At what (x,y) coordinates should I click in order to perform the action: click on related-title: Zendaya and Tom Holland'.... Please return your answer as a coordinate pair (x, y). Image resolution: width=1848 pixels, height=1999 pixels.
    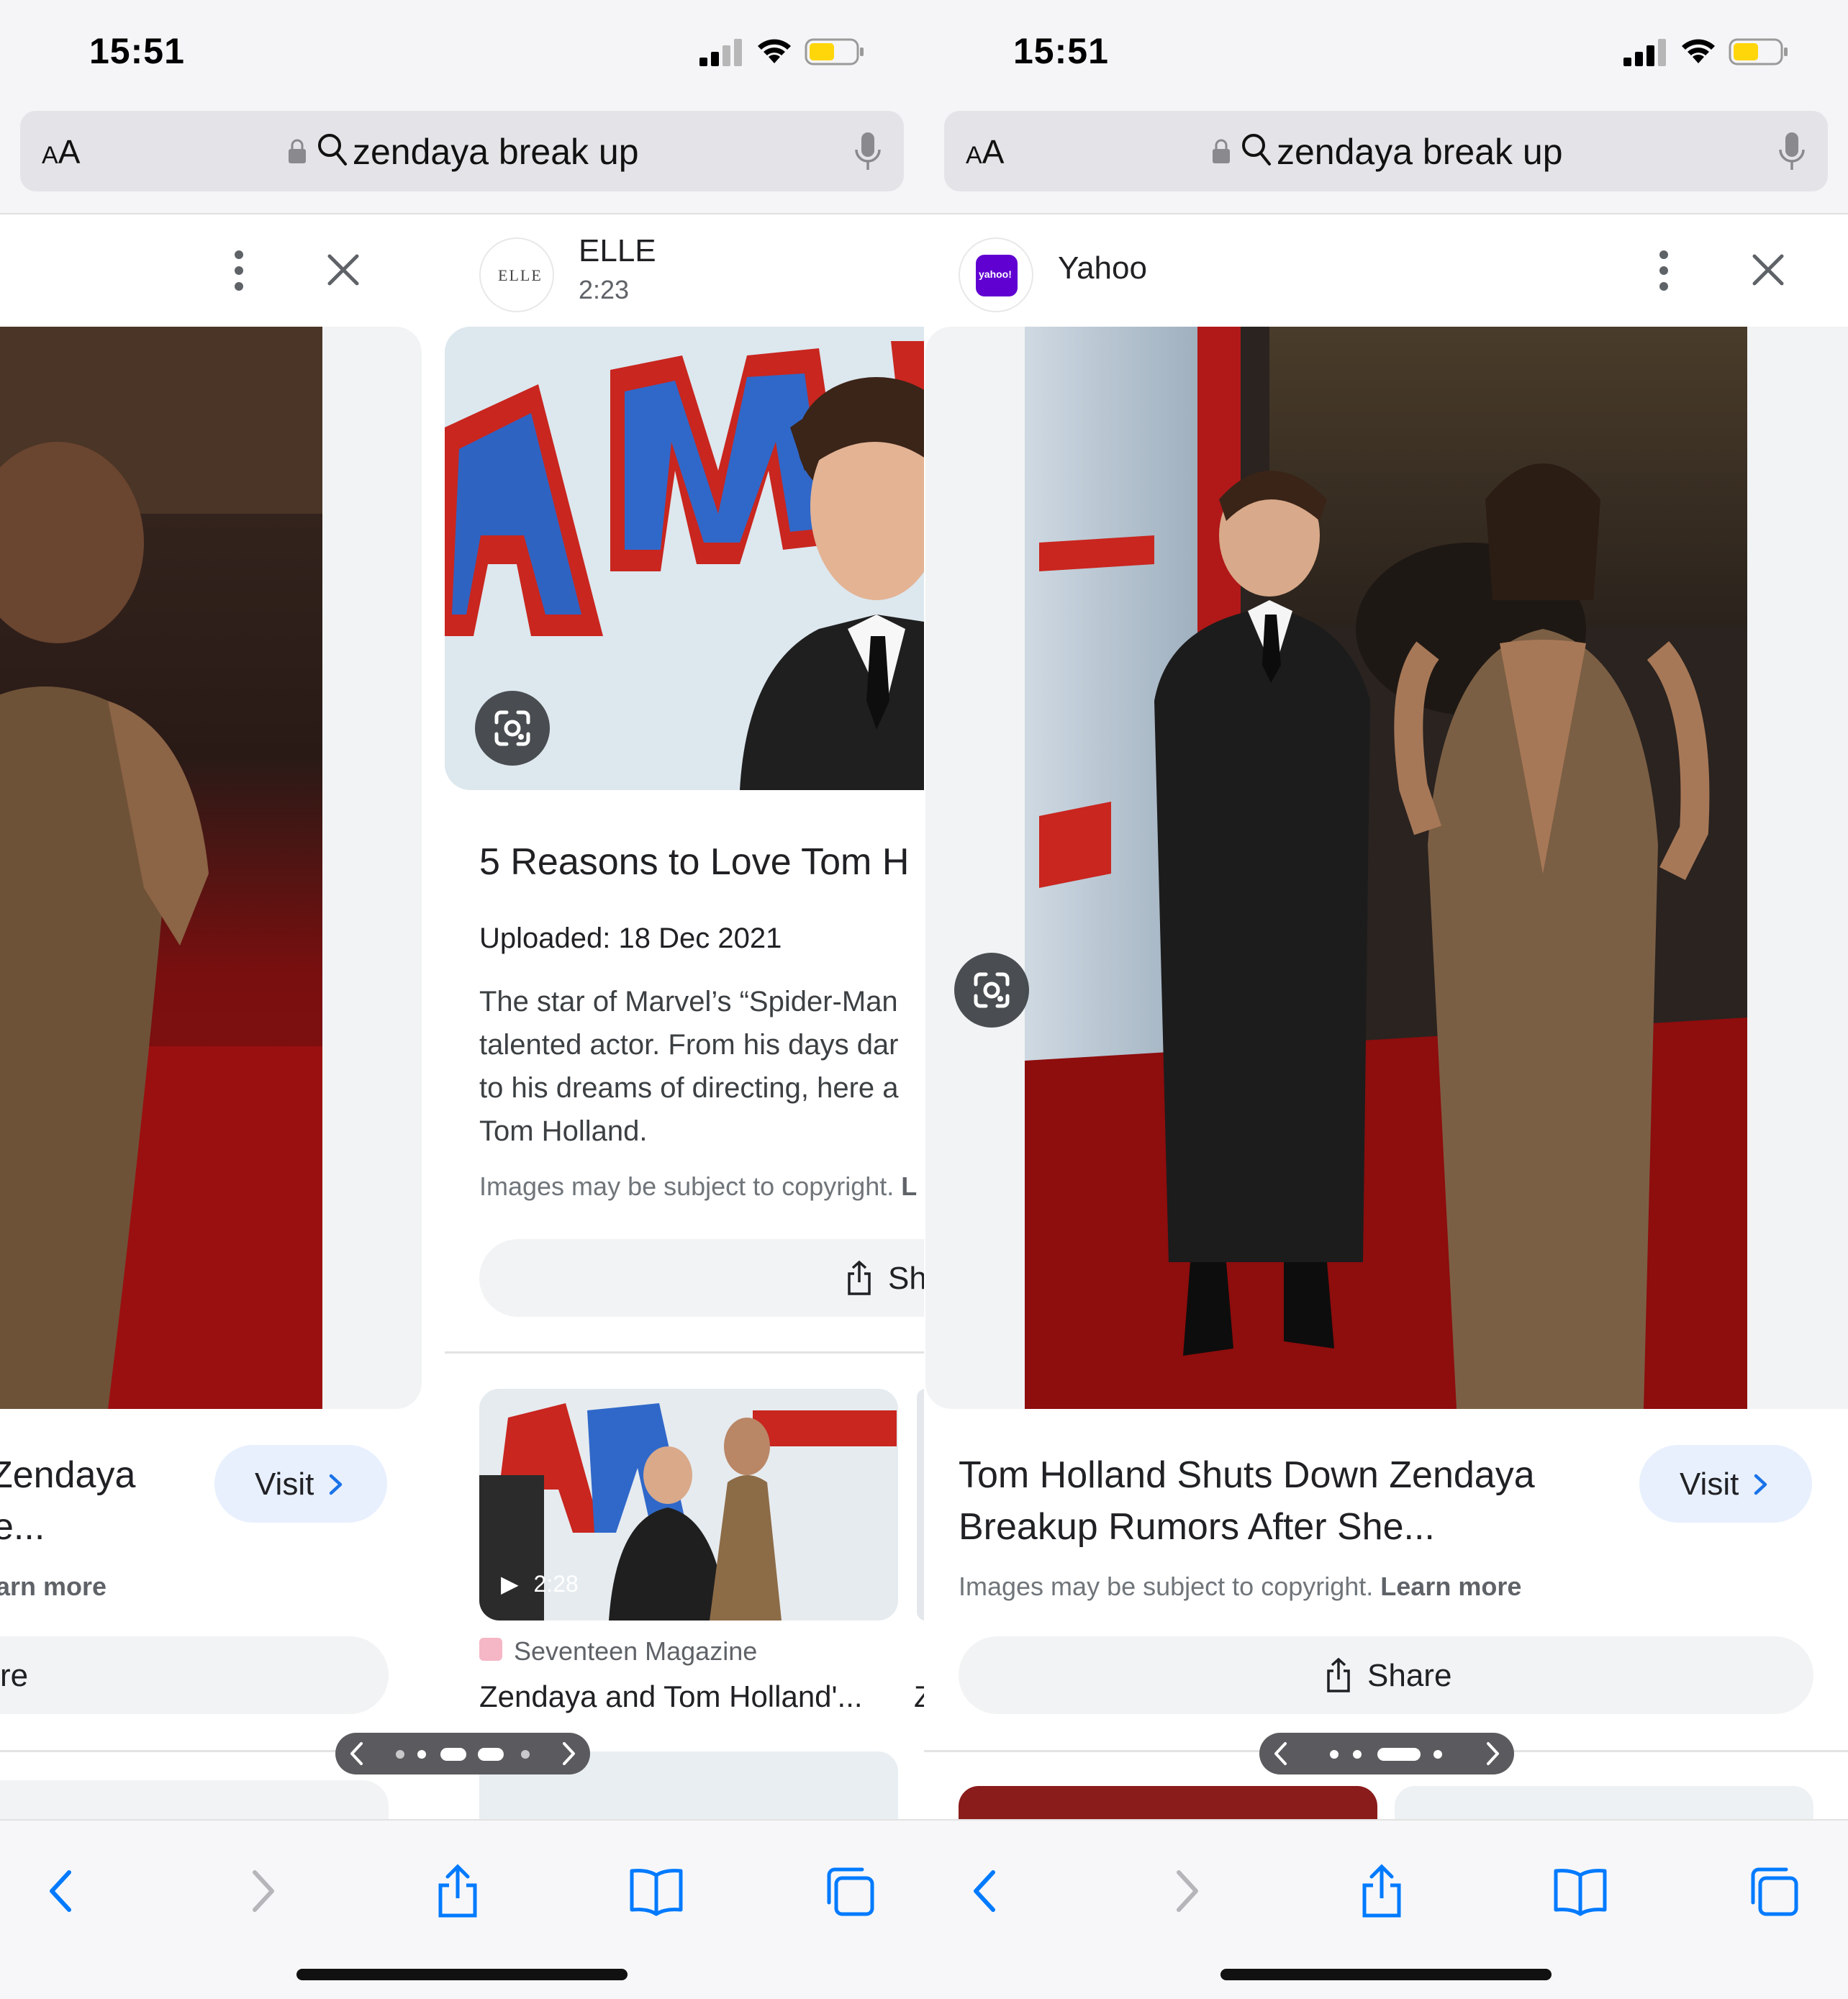
    Looking at the image, I should click on (671, 1697).